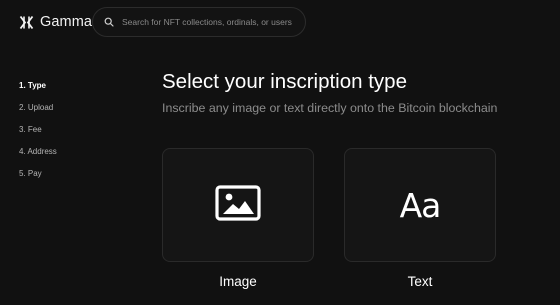 The image size is (560, 305). I want to click on text-option-card: Aa, so click(420, 205).